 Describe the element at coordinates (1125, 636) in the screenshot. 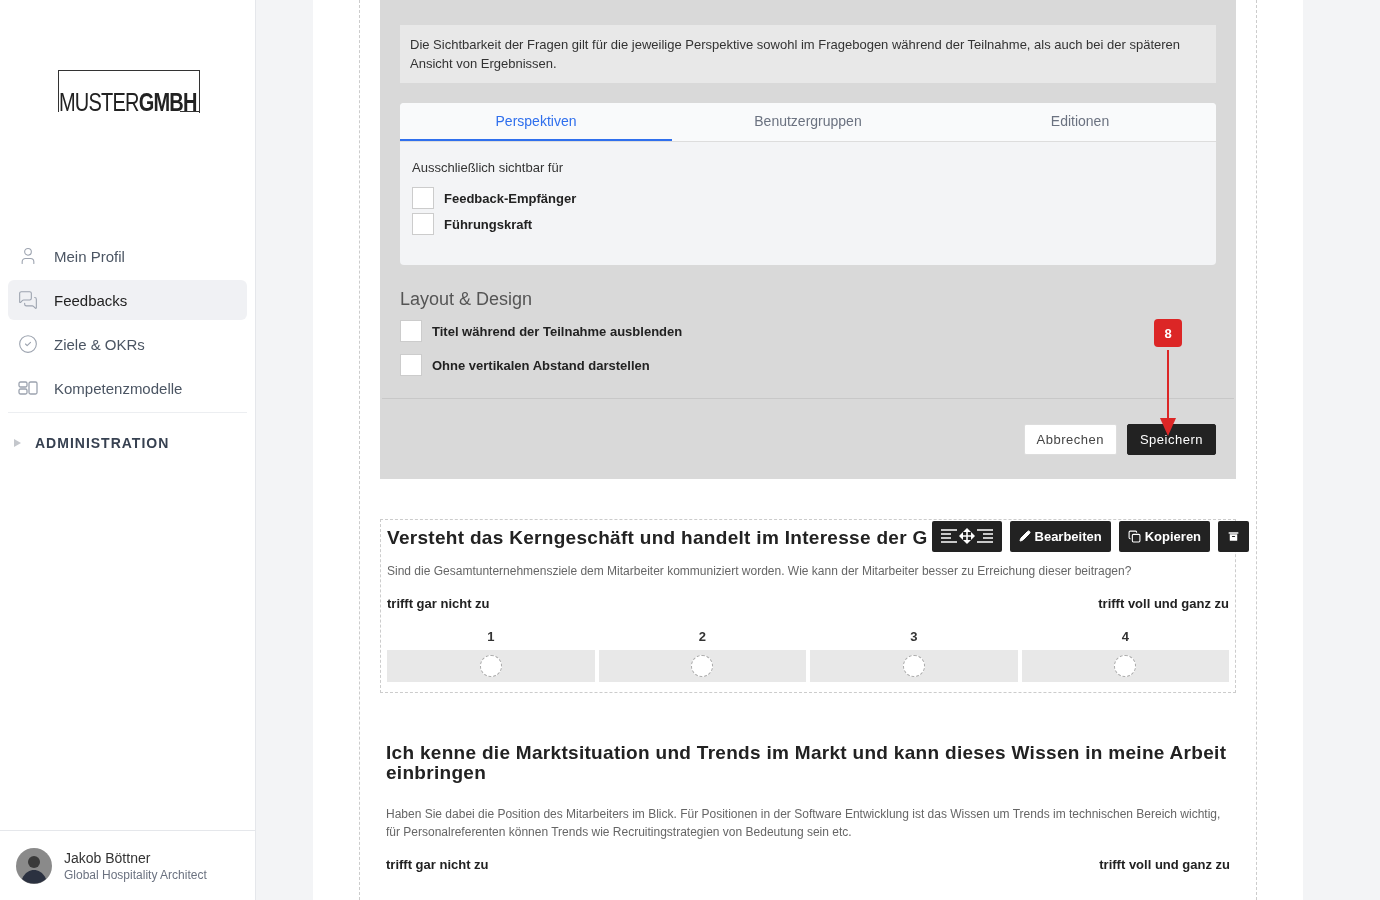

I see `scale-number: 4` at that location.